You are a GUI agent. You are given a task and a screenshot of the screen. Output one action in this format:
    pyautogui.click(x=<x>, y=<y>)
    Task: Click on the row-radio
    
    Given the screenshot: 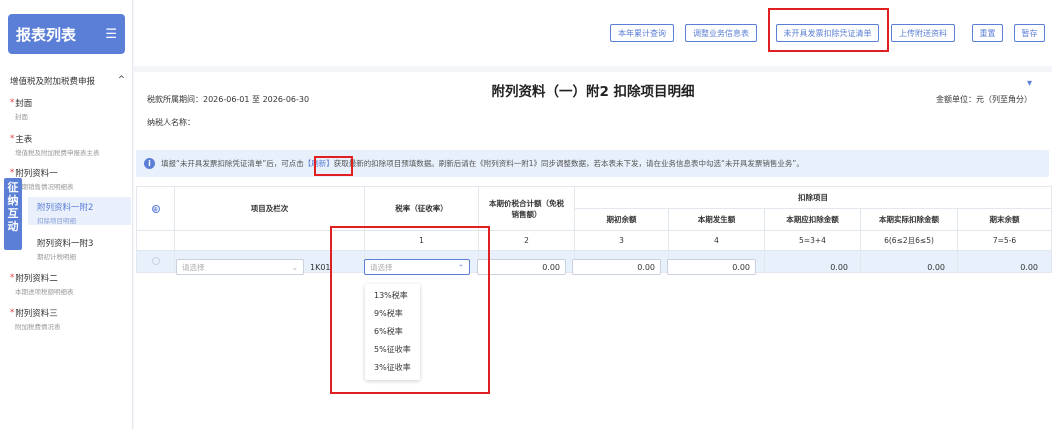 What is the action you would take?
    pyautogui.click(x=155, y=260)
    